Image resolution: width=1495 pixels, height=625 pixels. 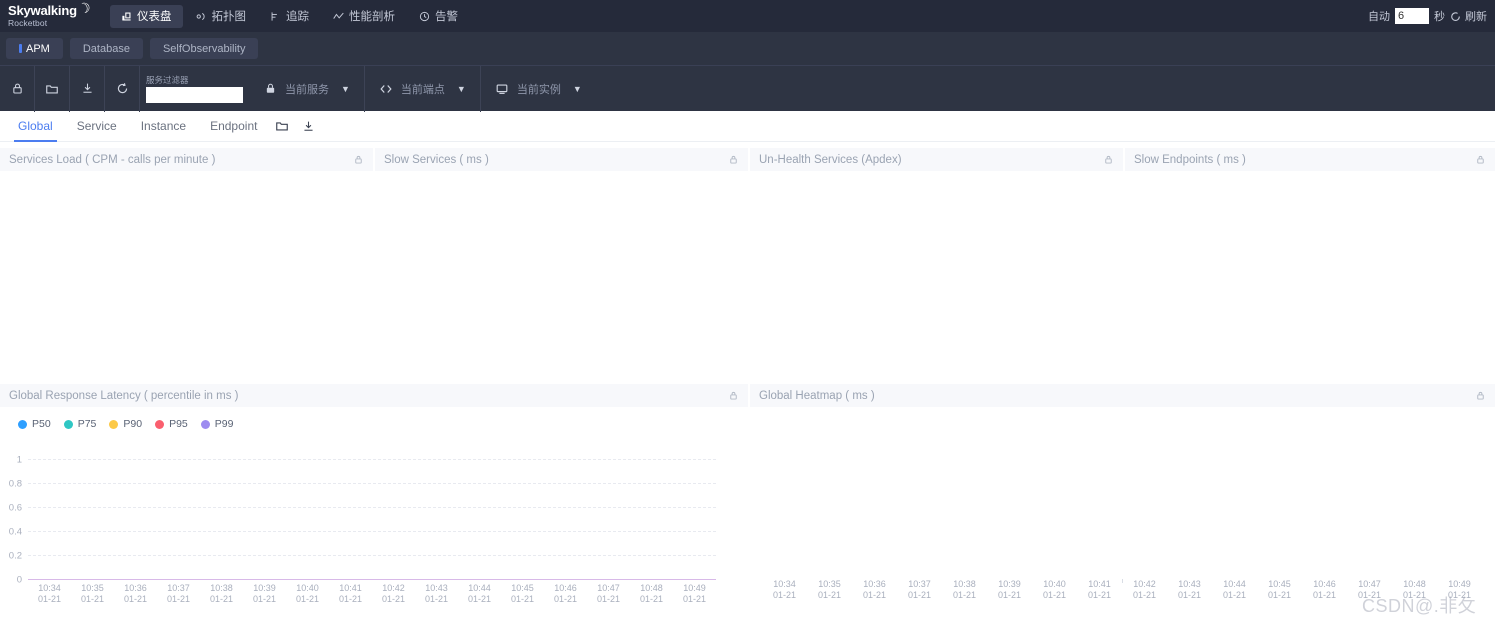 I want to click on y-axis-tick: 0.4, so click(x=15, y=532).